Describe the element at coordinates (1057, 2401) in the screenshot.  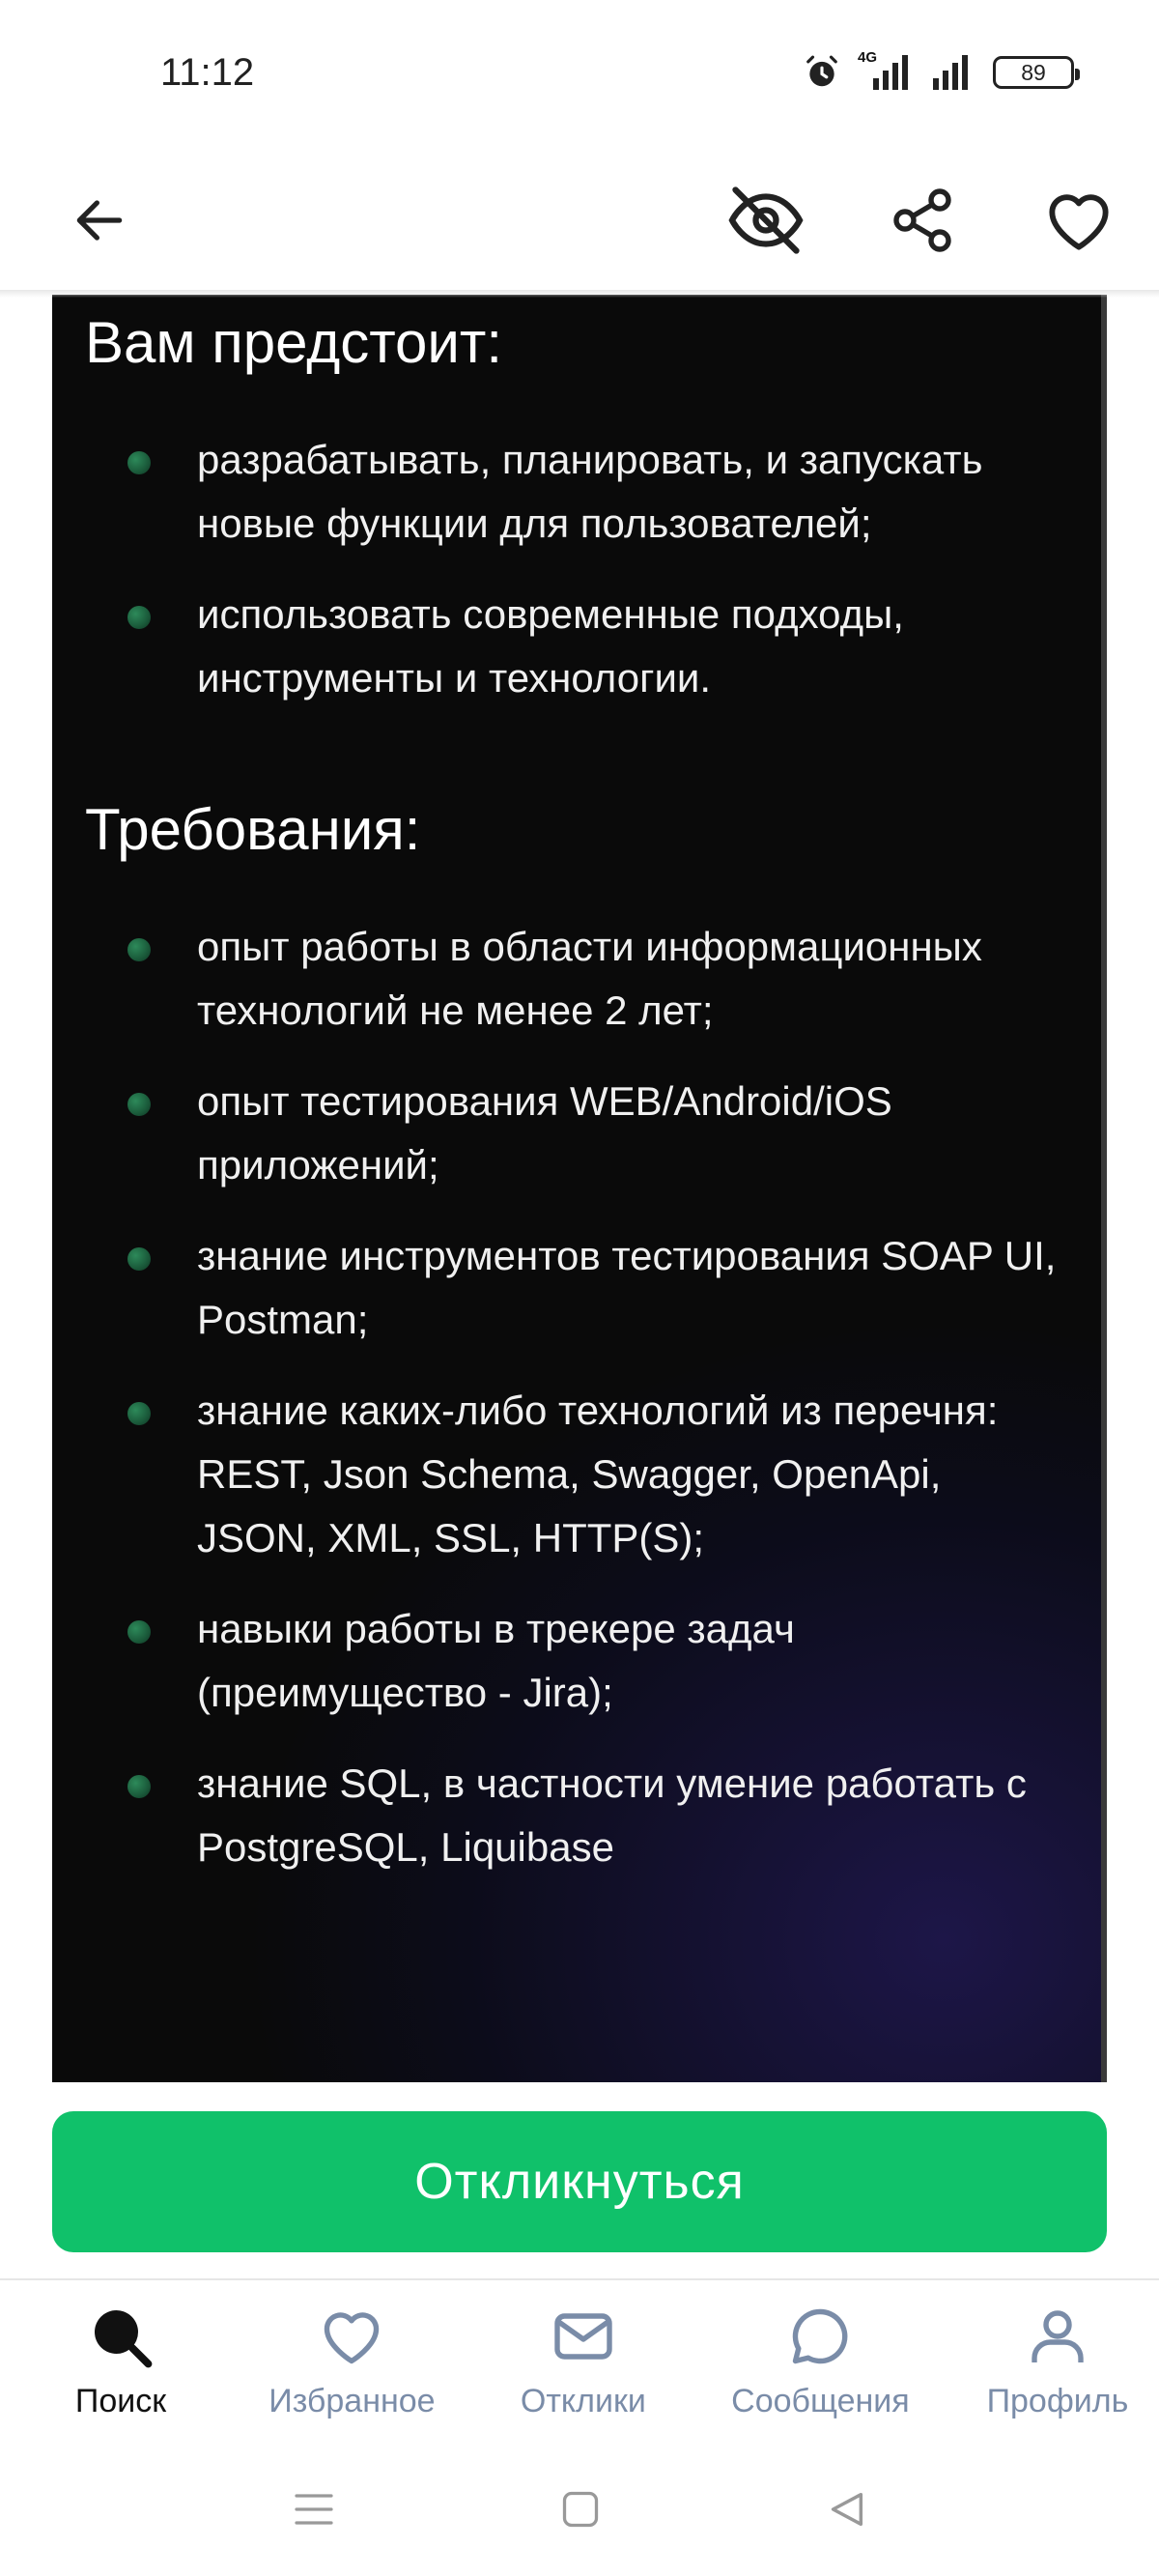
I see `nav-label: Профиль` at that location.